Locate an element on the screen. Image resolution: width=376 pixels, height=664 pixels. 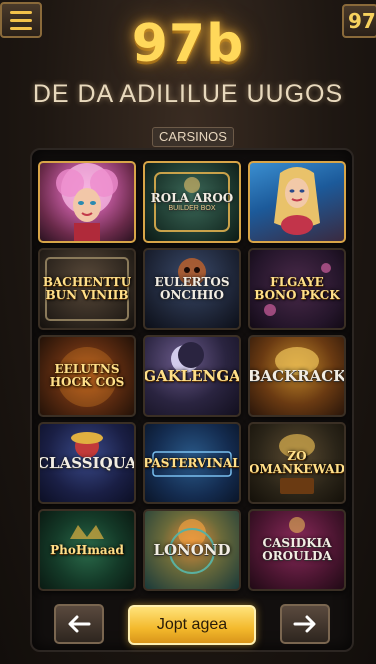
game-tile-2: ROLA AROO BUILDER BOX is located at coordinates (192, 202).